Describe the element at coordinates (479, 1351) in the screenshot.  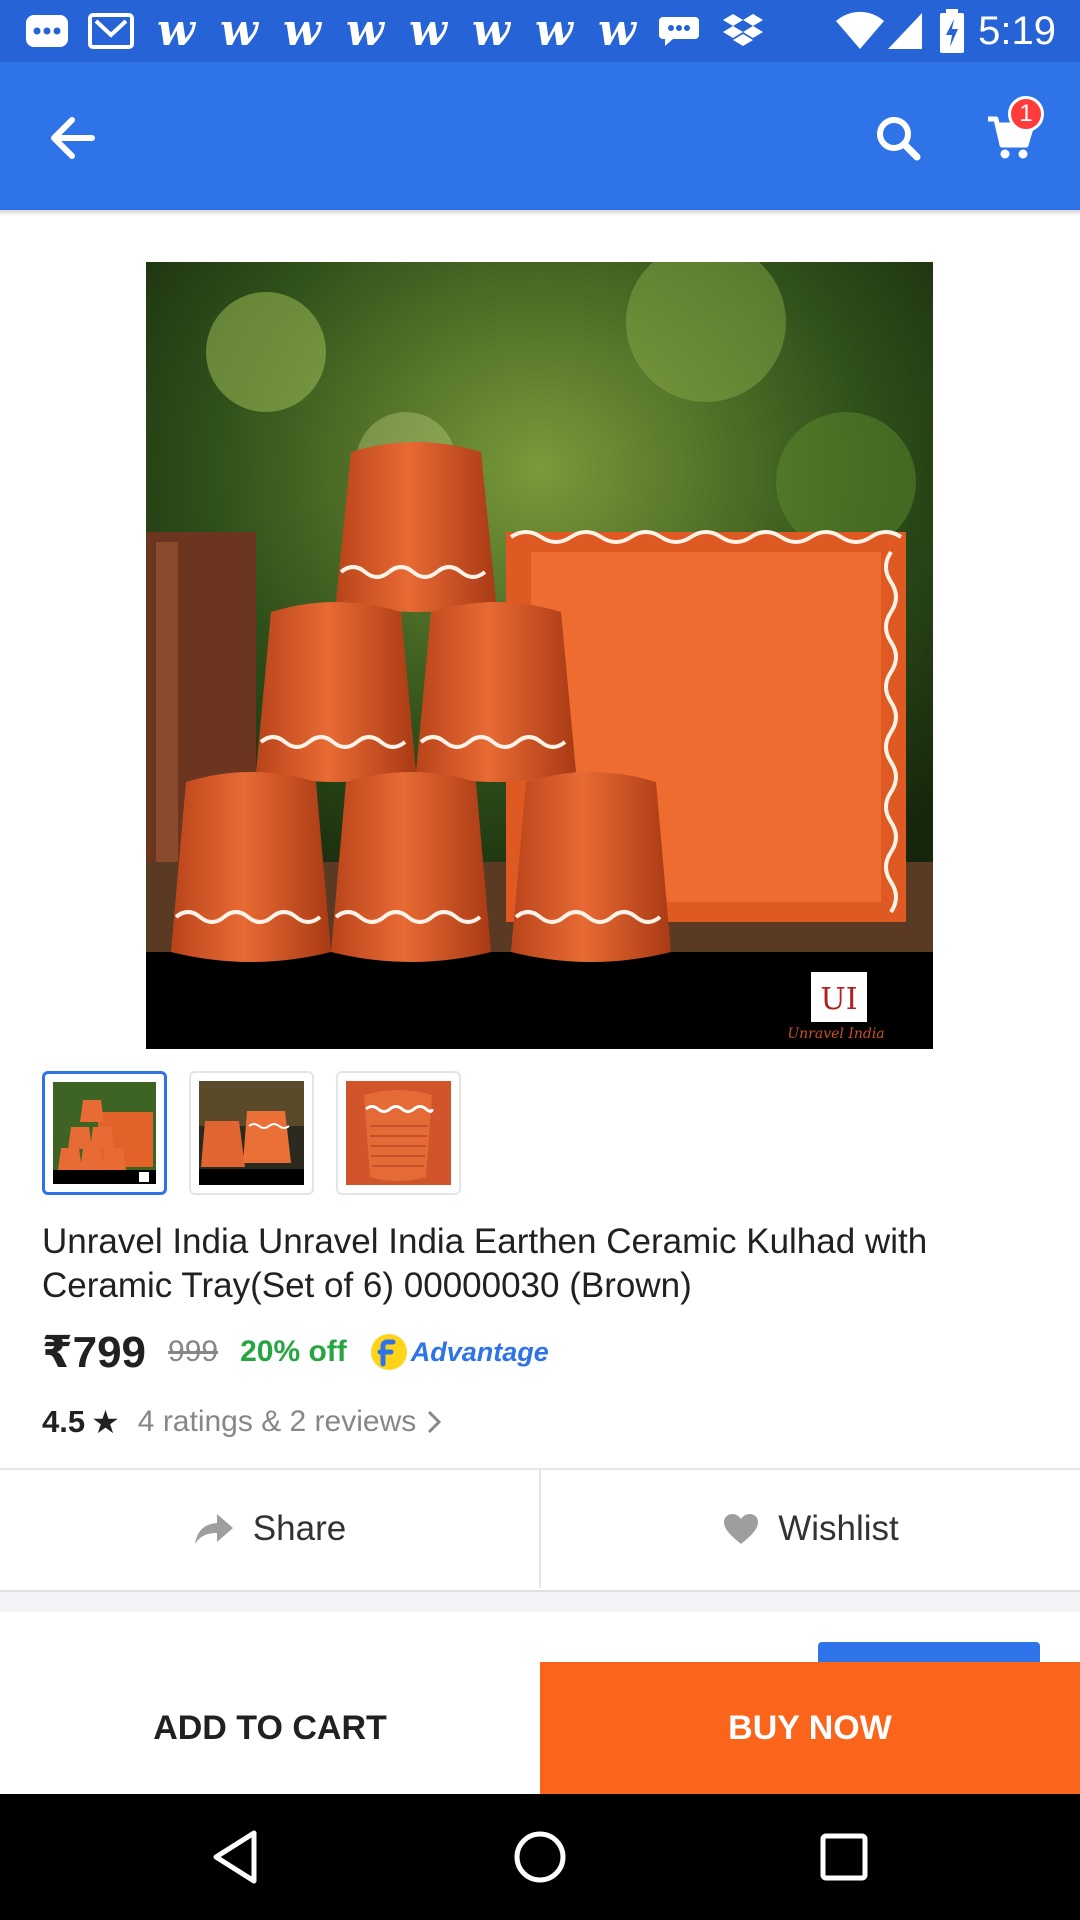
I see `advantage-label: Advantage` at that location.